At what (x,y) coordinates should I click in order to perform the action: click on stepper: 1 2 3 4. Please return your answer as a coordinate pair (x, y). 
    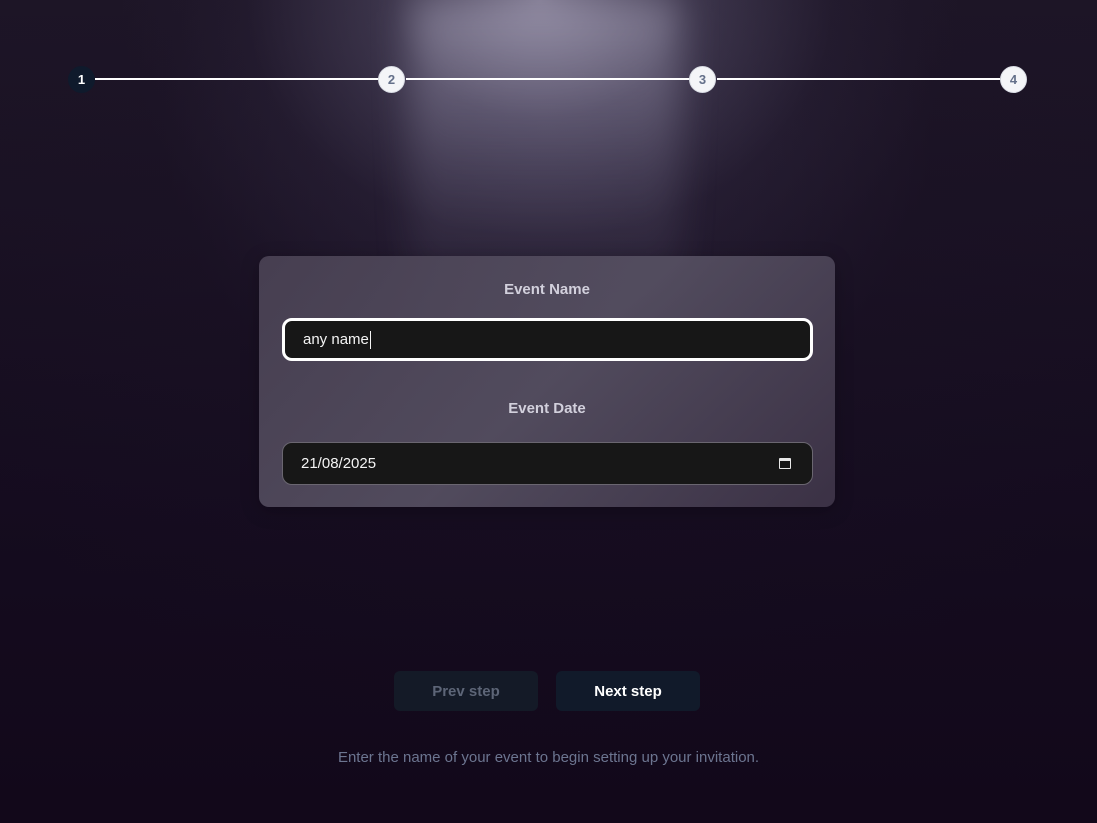
    Looking at the image, I should click on (547, 79).